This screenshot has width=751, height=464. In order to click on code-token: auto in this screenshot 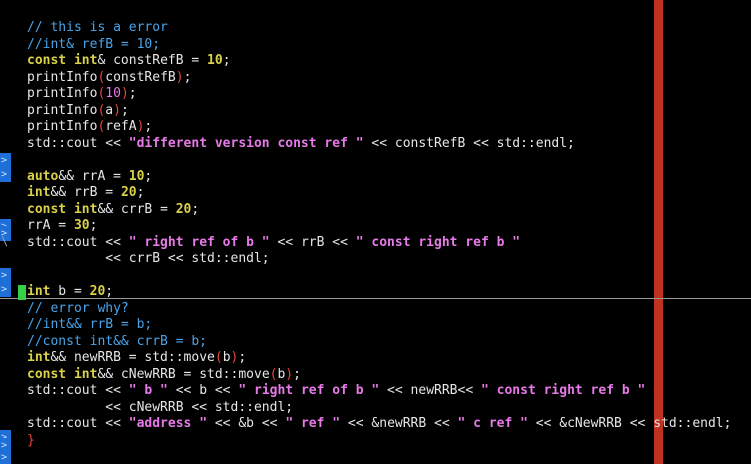, I will do `click(43, 176)`.